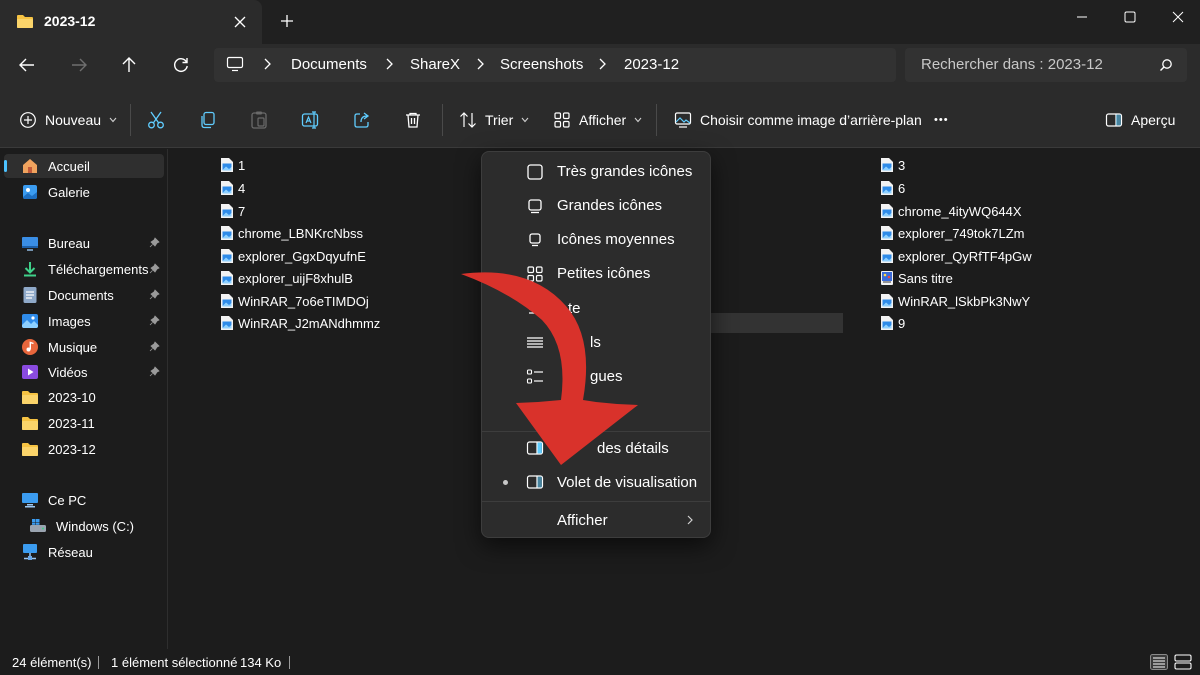  Describe the element at coordinates (596, 482) in the screenshot. I see `menu-item-preview-pane: Volet de visualisation` at that location.